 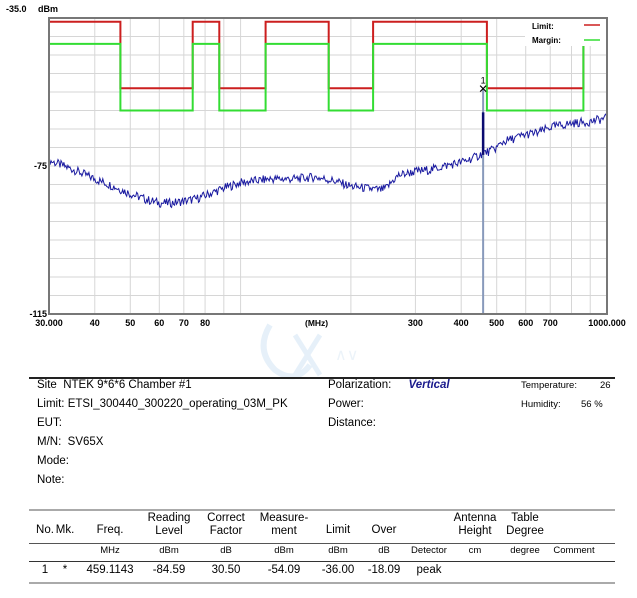 What do you see at coordinates (127, 385) in the screenshot?
I see `site-value: NTEK 9*6*6 Chamber #1` at bounding box center [127, 385].